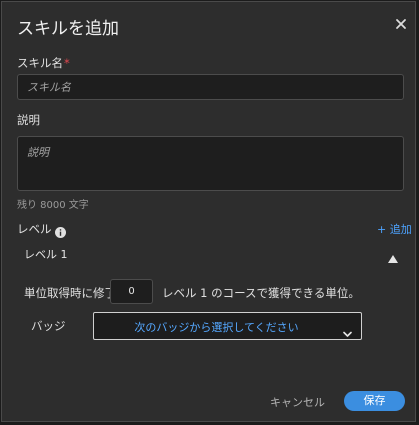  I want to click on chevron-down-icon, so click(347, 330).